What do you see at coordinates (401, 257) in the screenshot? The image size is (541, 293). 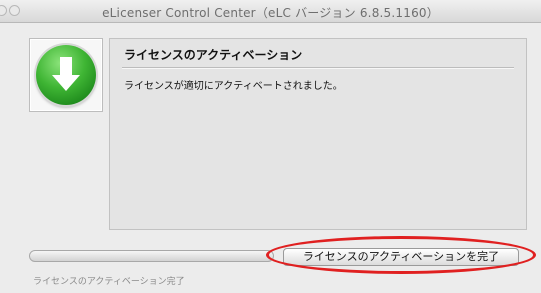 I see `finish-activation-button: ライセンスのアクティベーションを完了` at bounding box center [401, 257].